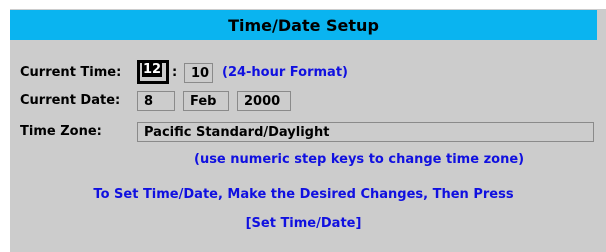 Image resolution: width=606 pixels, height=252 pixels. What do you see at coordinates (237, 132) in the screenshot?
I see `time-zone-value: Pacific Standard/Daylight` at bounding box center [237, 132].